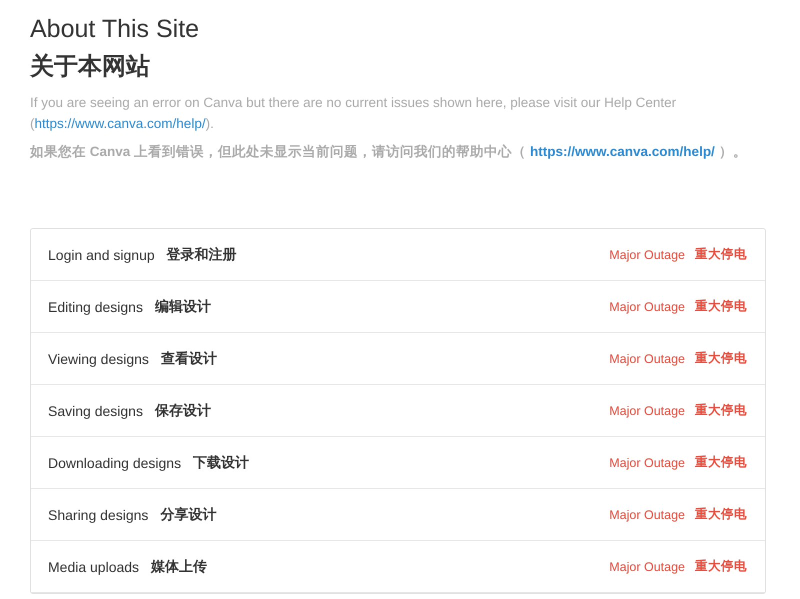 The image size is (800, 599). Describe the element at coordinates (221, 463) in the screenshot. I see `component-name-chinese: 下载设计` at that location.